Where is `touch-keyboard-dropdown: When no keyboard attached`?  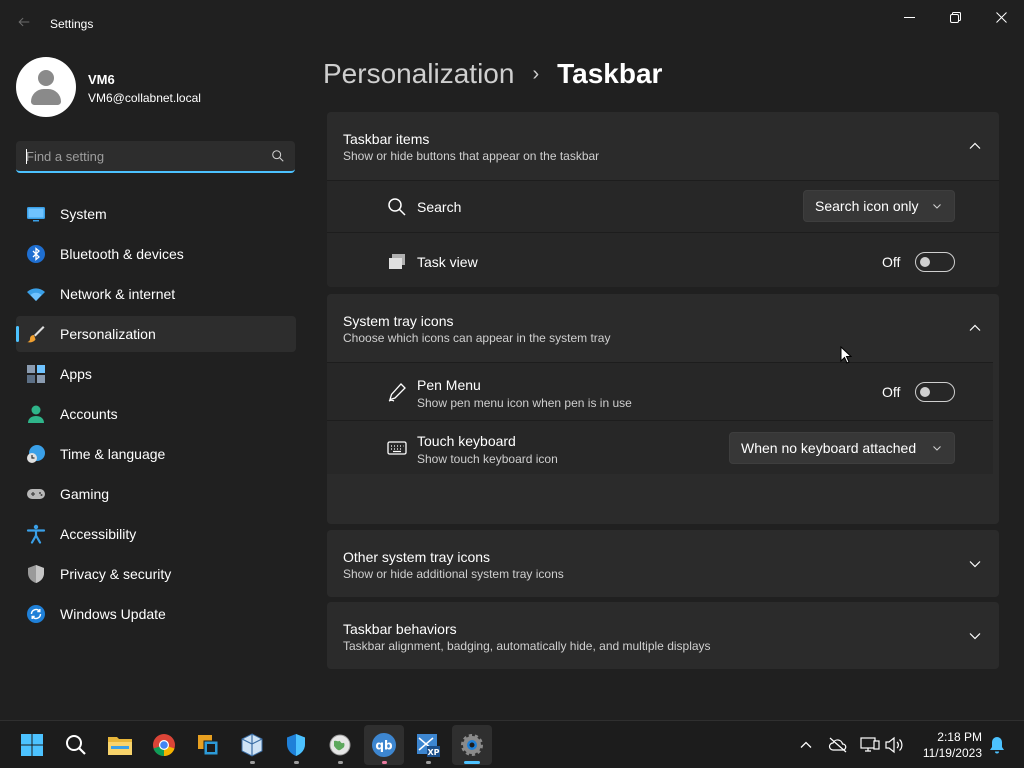 touch-keyboard-dropdown: When no keyboard attached is located at coordinates (842, 448).